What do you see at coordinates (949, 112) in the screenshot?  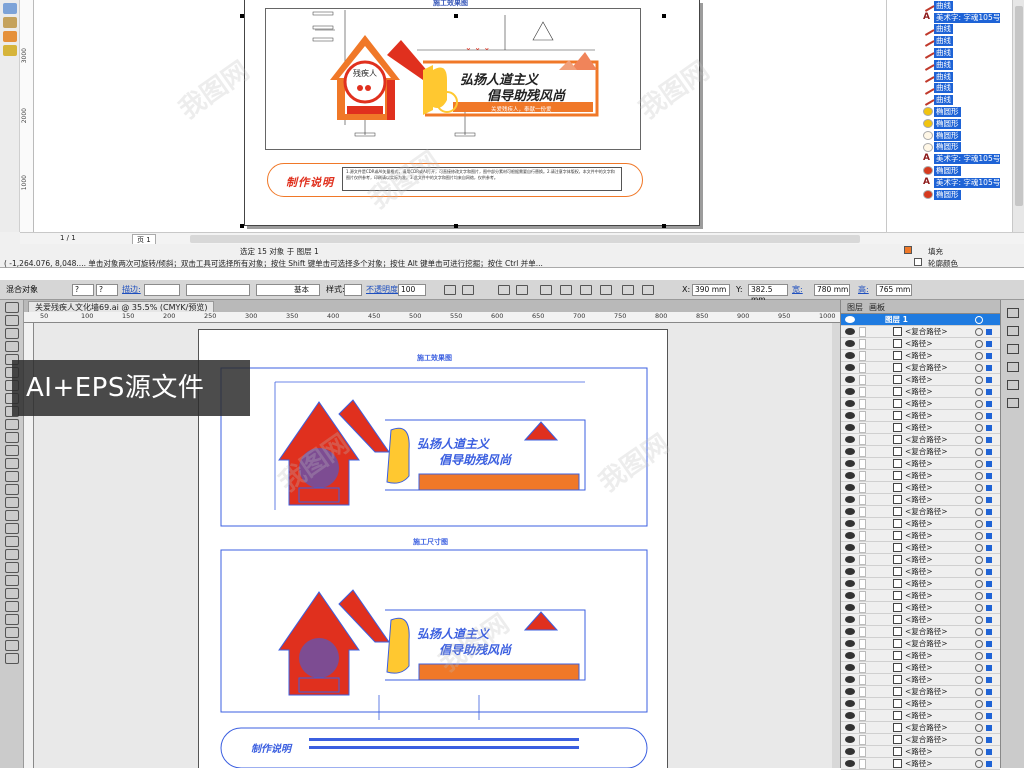 I see `object-row: 椭圆形` at bounding box center [949, 112].